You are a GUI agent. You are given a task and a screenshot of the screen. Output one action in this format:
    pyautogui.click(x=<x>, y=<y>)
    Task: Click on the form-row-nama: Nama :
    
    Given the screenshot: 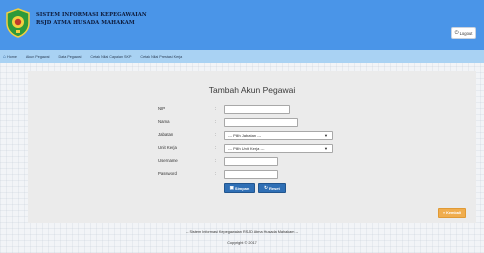 What is the action you would take?
    pyautogui.click(x=252, y=122)
    